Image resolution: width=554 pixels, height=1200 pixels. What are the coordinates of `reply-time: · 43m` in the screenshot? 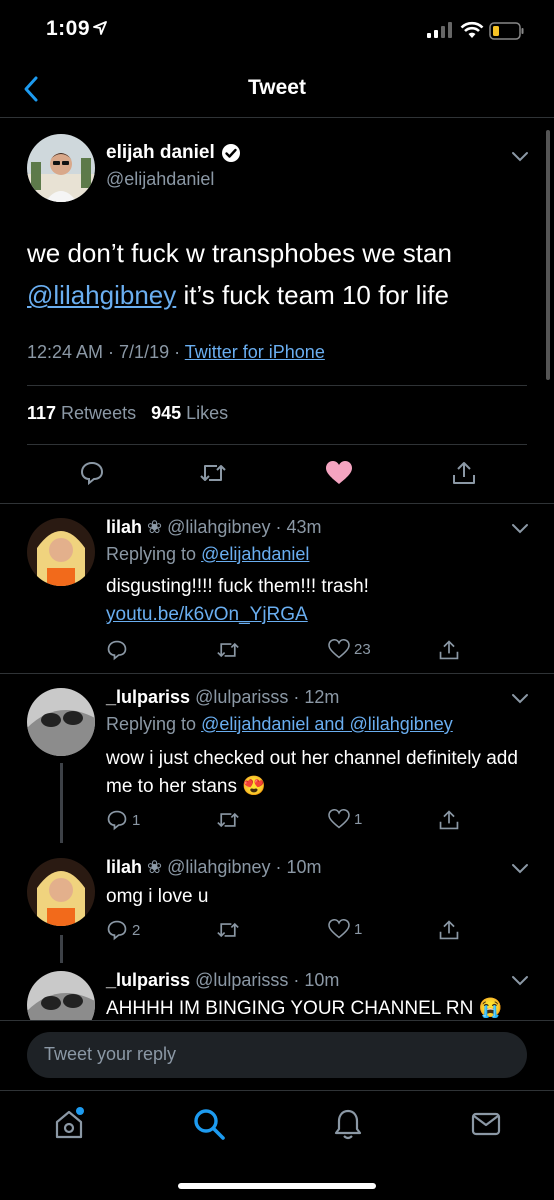 It's located at (298, 527).